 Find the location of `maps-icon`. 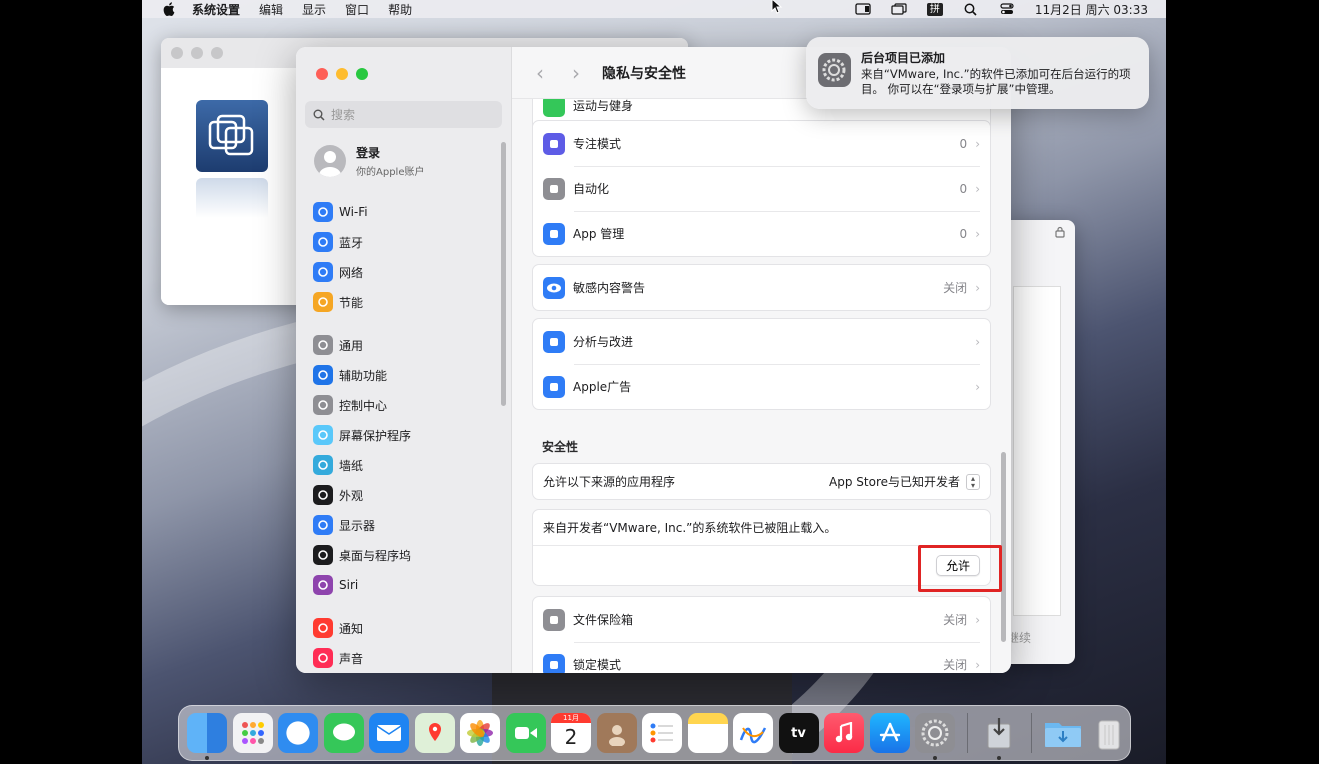

maps-icon is located at coordinates (434, 733).